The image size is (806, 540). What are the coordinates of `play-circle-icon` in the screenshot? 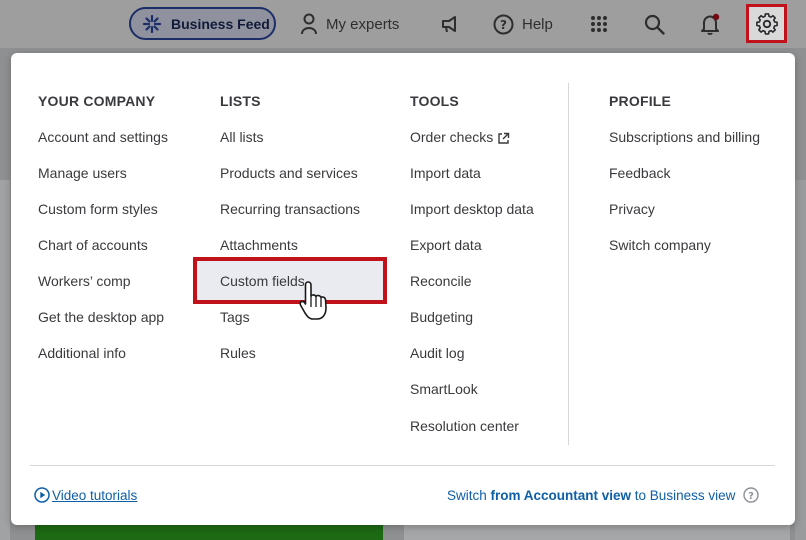 It's located at (42, 495).